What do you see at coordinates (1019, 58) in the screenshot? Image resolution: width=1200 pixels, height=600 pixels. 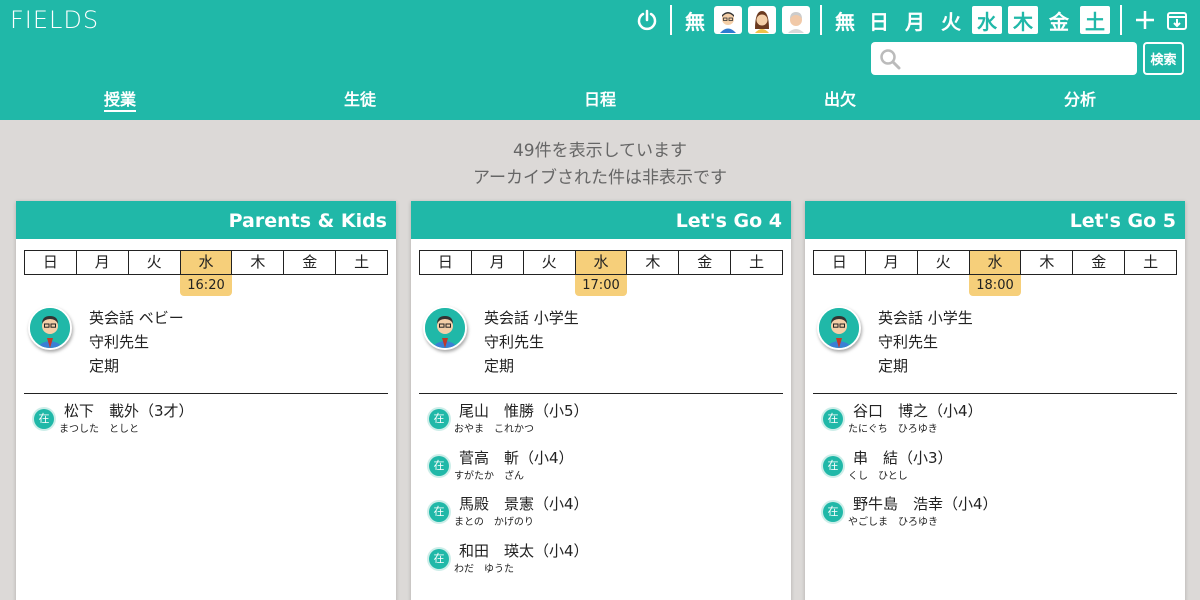 I see `search-input` at bounding box center [1019, 58].